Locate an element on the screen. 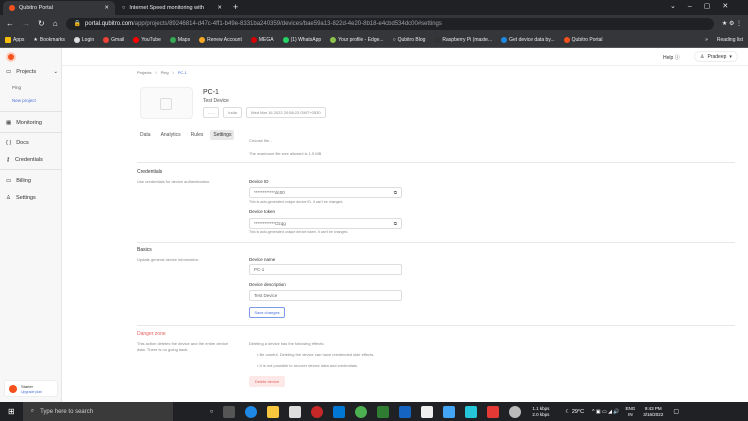 This screenshot has width=748, height=421. bookmark: ★ Bookmarks is located at coordinates (49, 40).